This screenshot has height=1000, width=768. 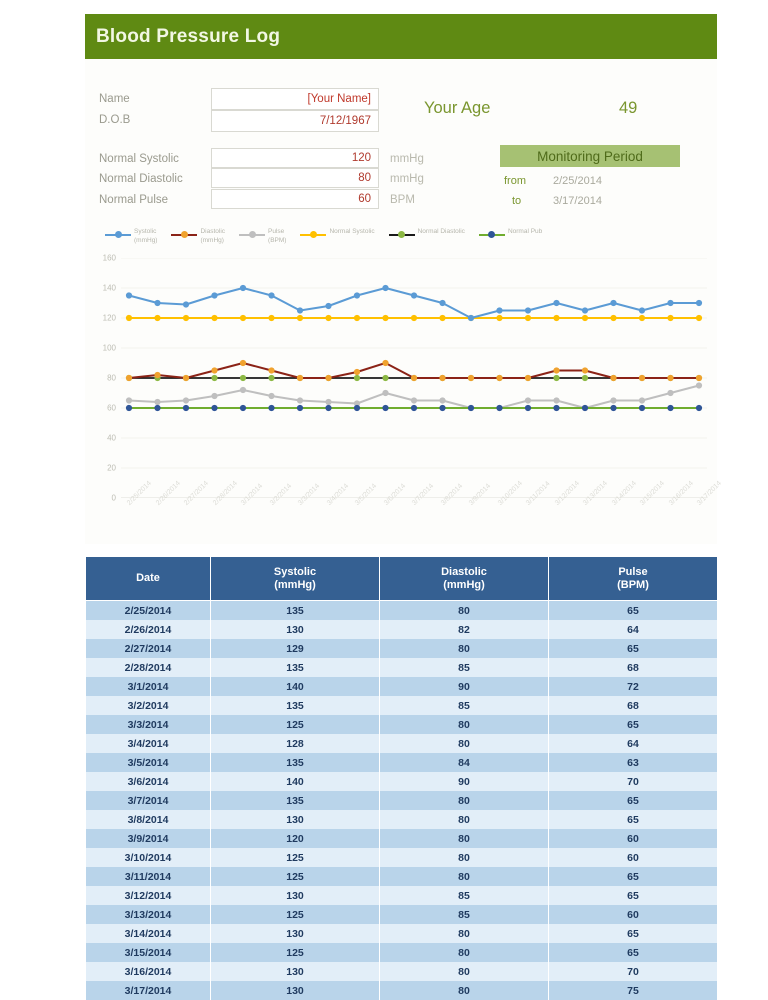 I want to click on table-row: 3/17/20141308075, so click(x=402, y=990).